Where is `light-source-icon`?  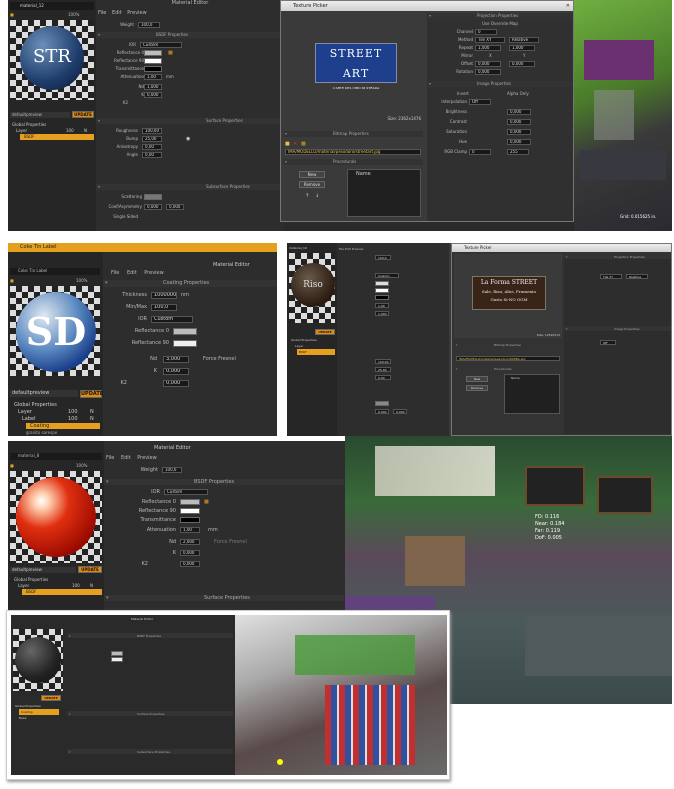 light-source-icon is located at coordinates (280, 762).